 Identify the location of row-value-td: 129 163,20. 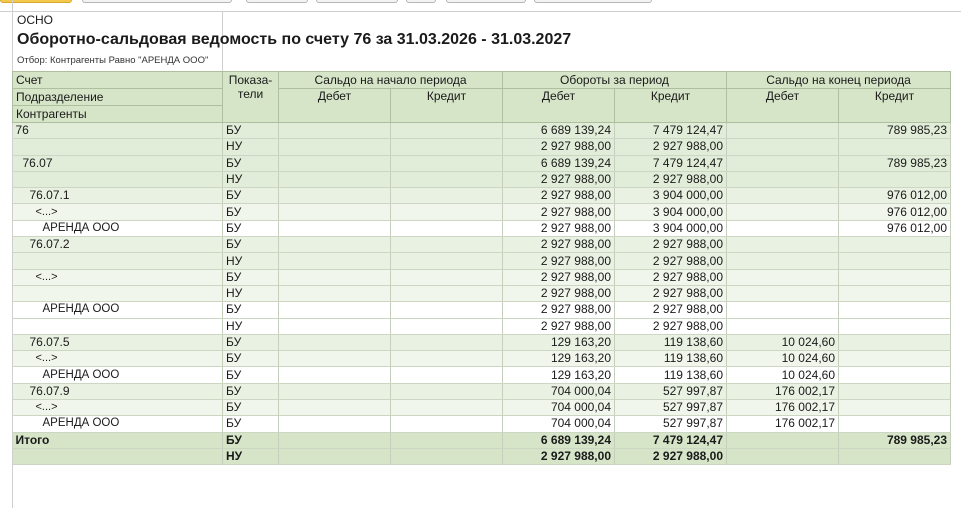
(558, 375).